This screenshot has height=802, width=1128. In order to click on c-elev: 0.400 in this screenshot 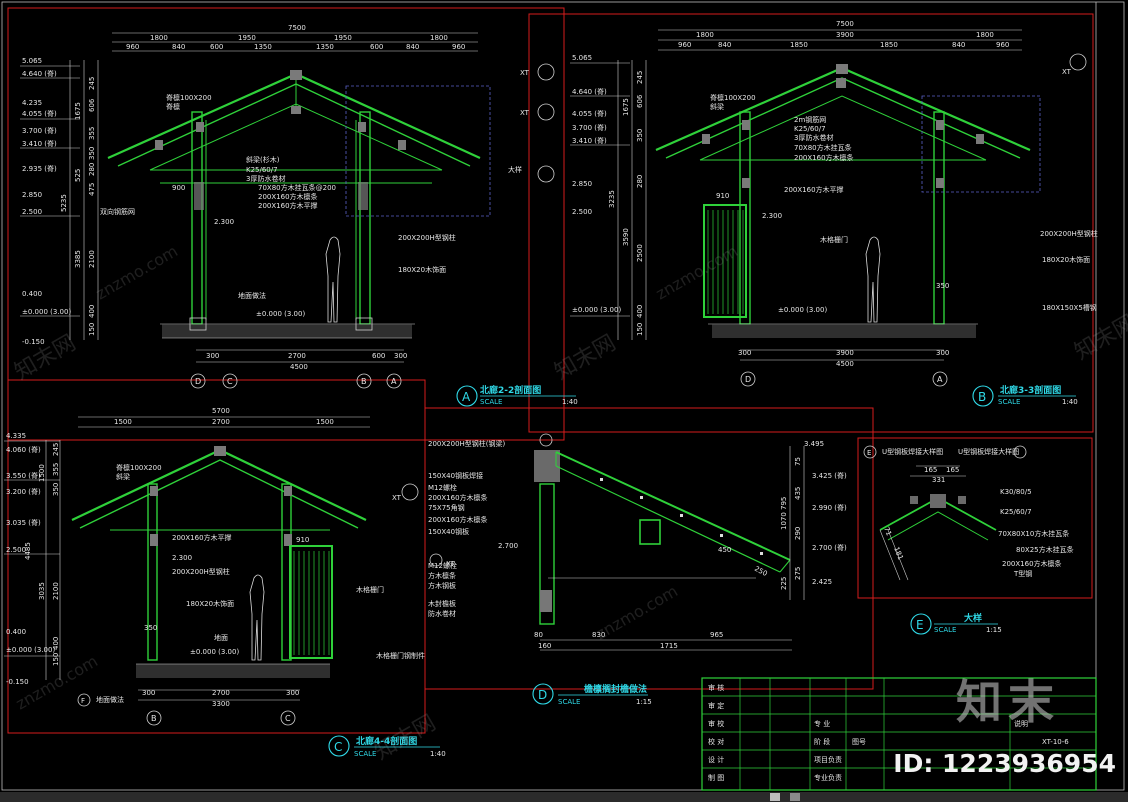, I will do `click(16, 632)`.